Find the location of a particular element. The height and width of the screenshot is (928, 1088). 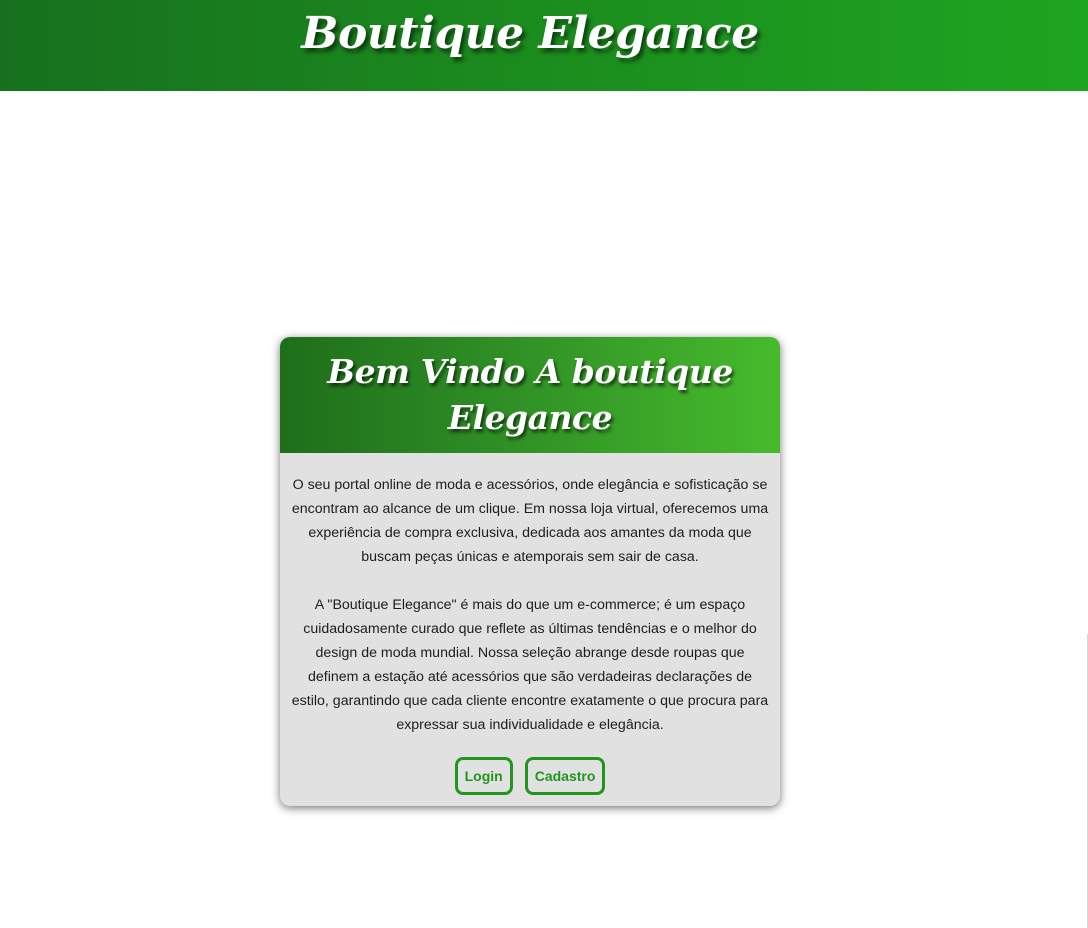

login-button: Login is located at coordinates (483, 776).